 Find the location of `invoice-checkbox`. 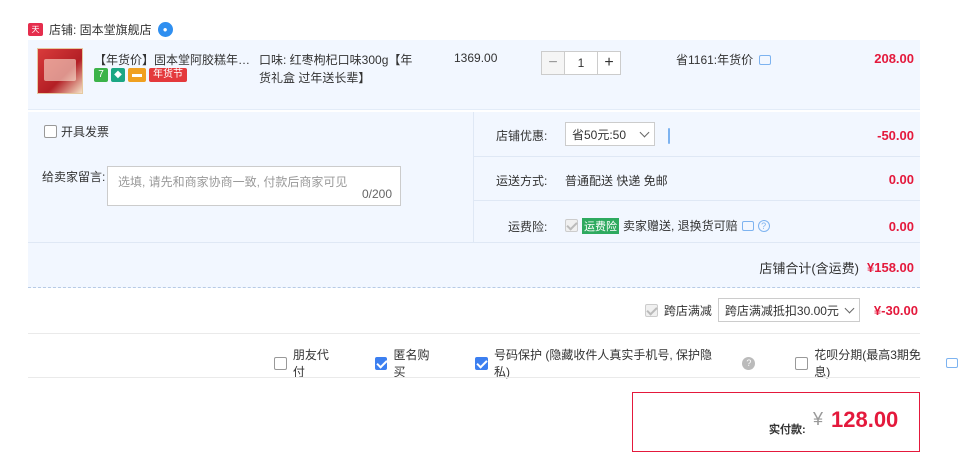

invoice-checkbox is located at coordinates (50, 131).